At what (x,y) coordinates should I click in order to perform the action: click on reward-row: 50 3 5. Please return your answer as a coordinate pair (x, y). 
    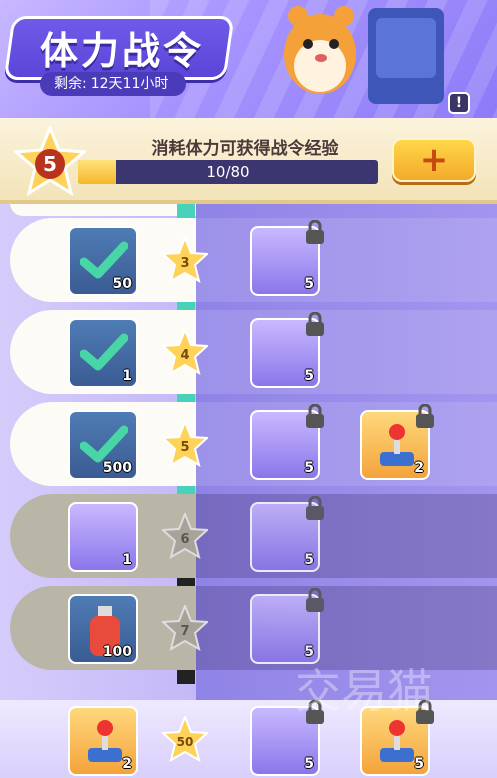
    Looking at the image, I should click on (248, 260).